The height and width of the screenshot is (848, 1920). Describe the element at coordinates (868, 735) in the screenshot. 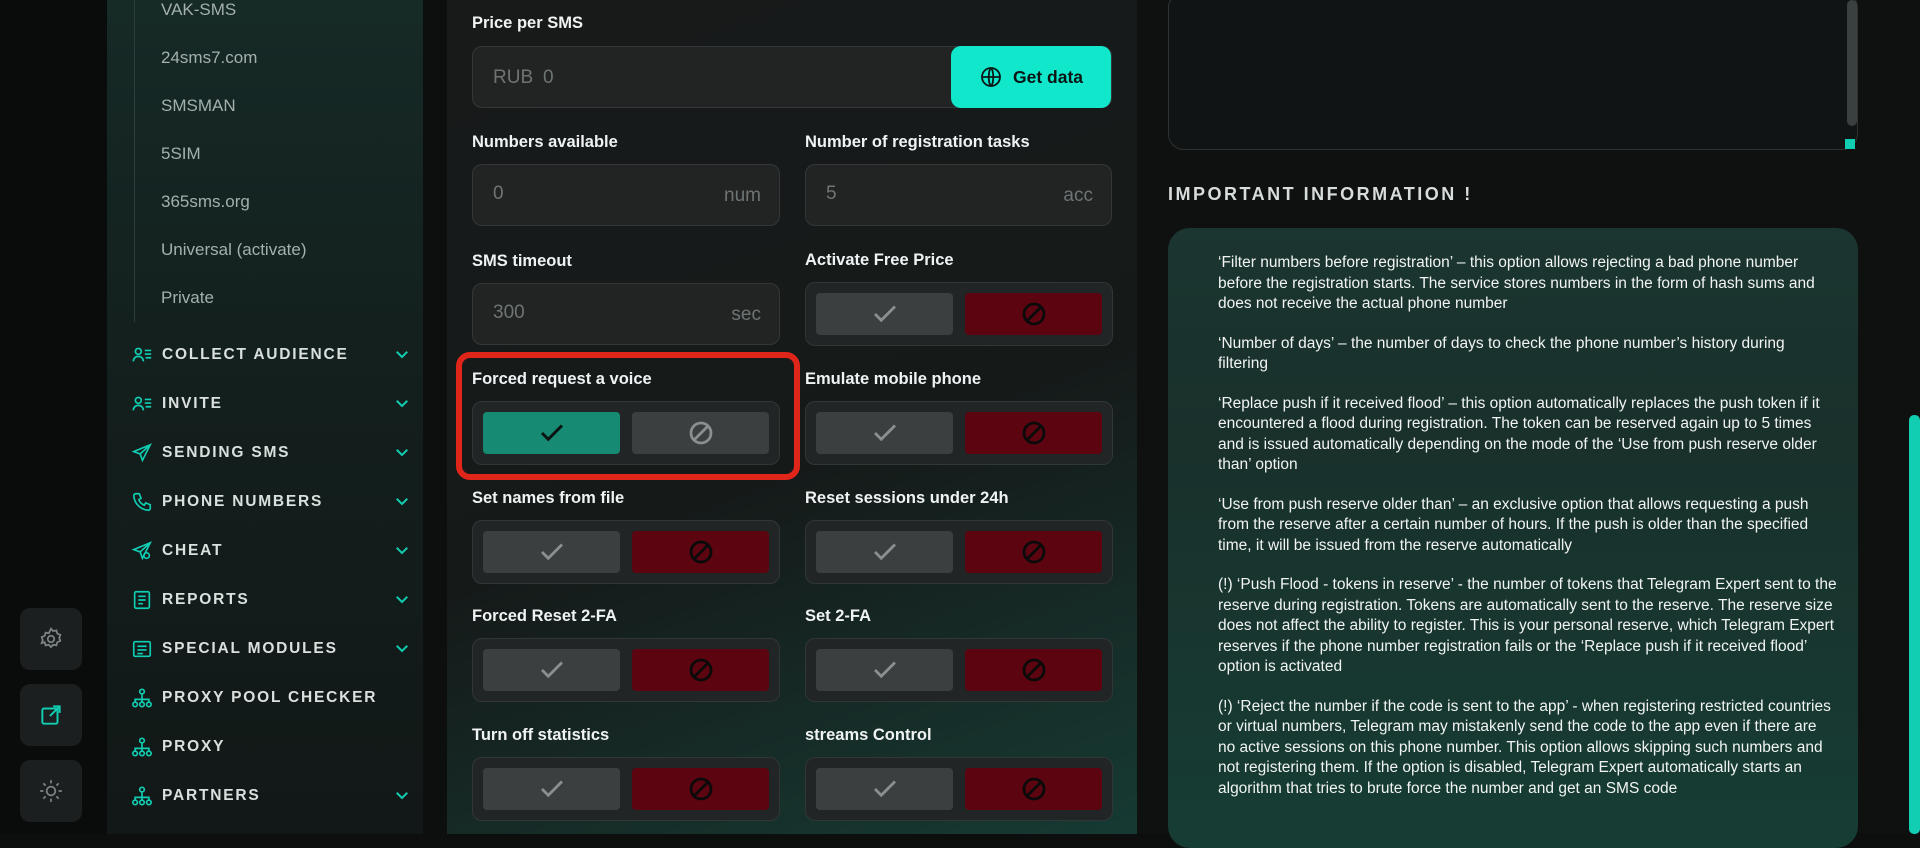

I see `toggle-label: streams Control` at that location.